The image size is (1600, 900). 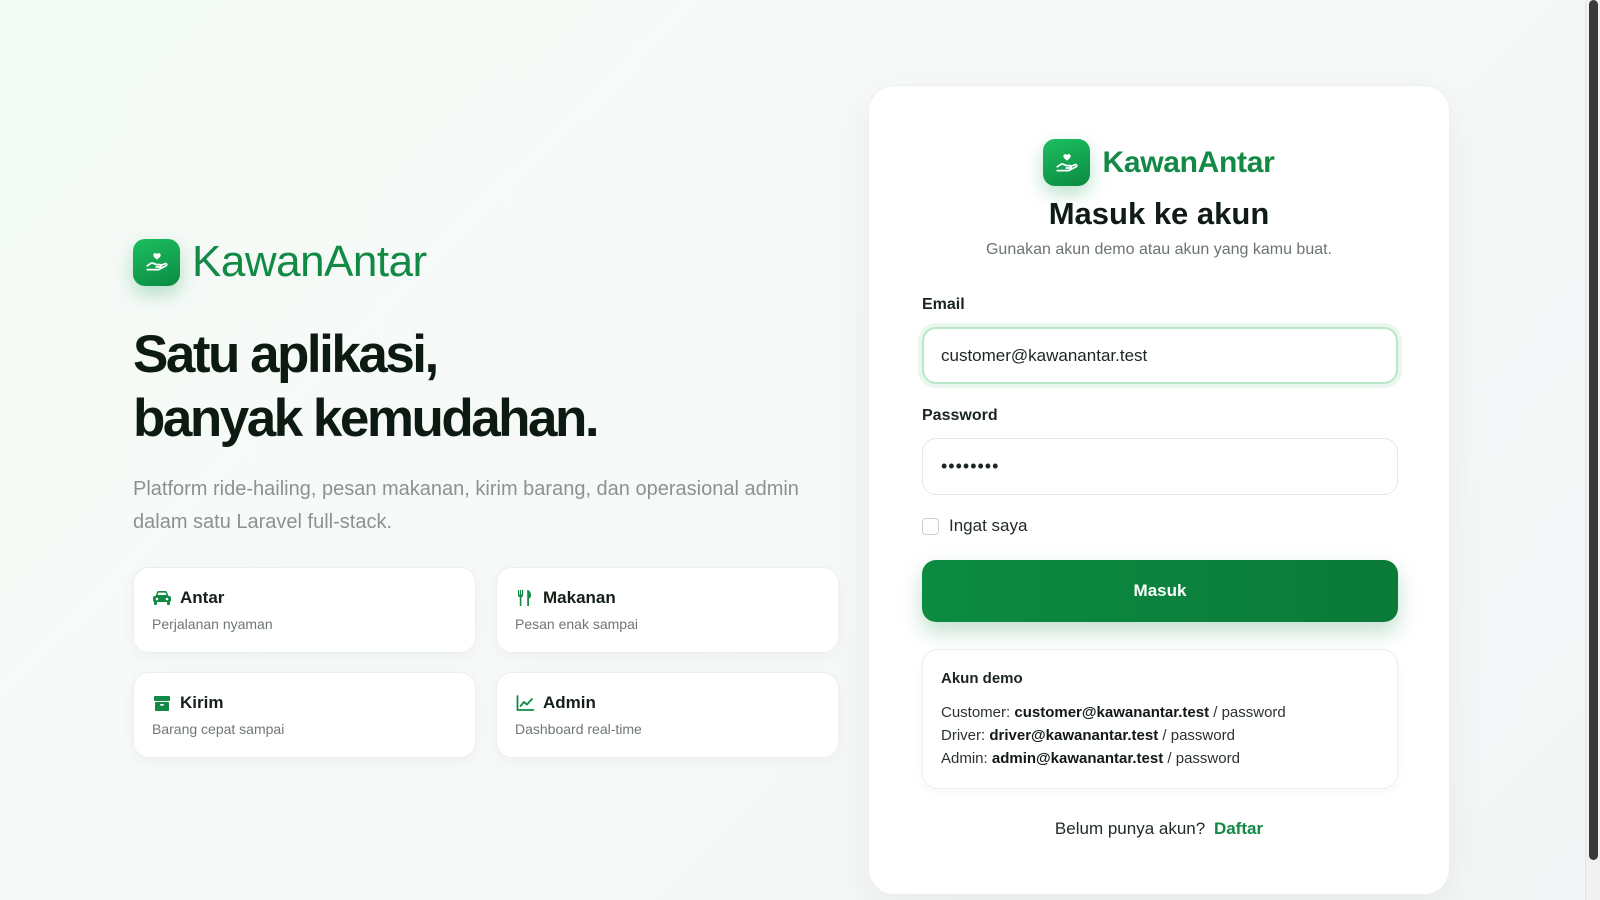 What do you see at coordinates (988, 525) in the screenshot?
I see `remember-label: Ingat saya` at bounding box center [988, 525].